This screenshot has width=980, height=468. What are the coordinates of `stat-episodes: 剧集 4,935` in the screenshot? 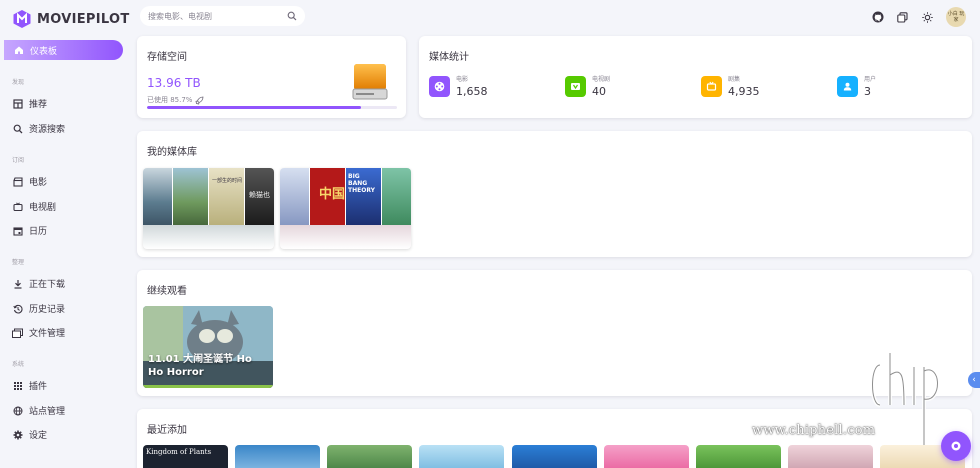 It's located at (730, 86).